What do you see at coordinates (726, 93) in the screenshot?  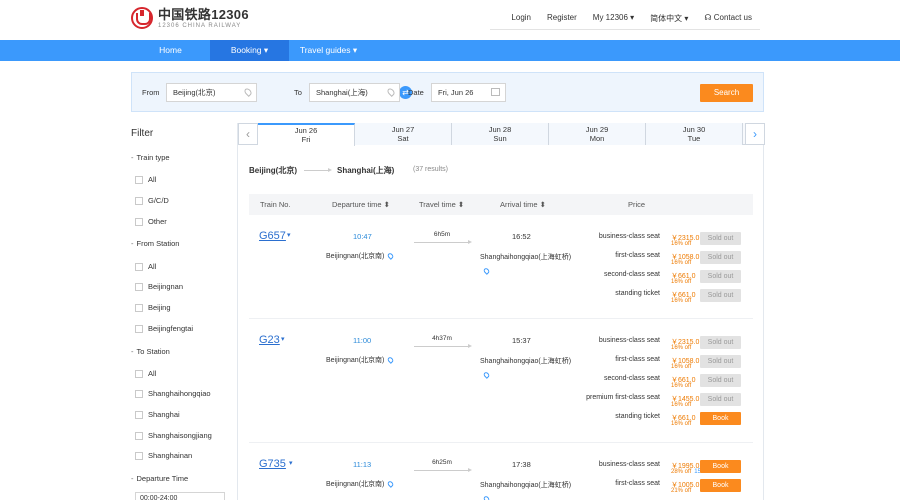 I see `search-button: Search` at bounding box center [726, 93].